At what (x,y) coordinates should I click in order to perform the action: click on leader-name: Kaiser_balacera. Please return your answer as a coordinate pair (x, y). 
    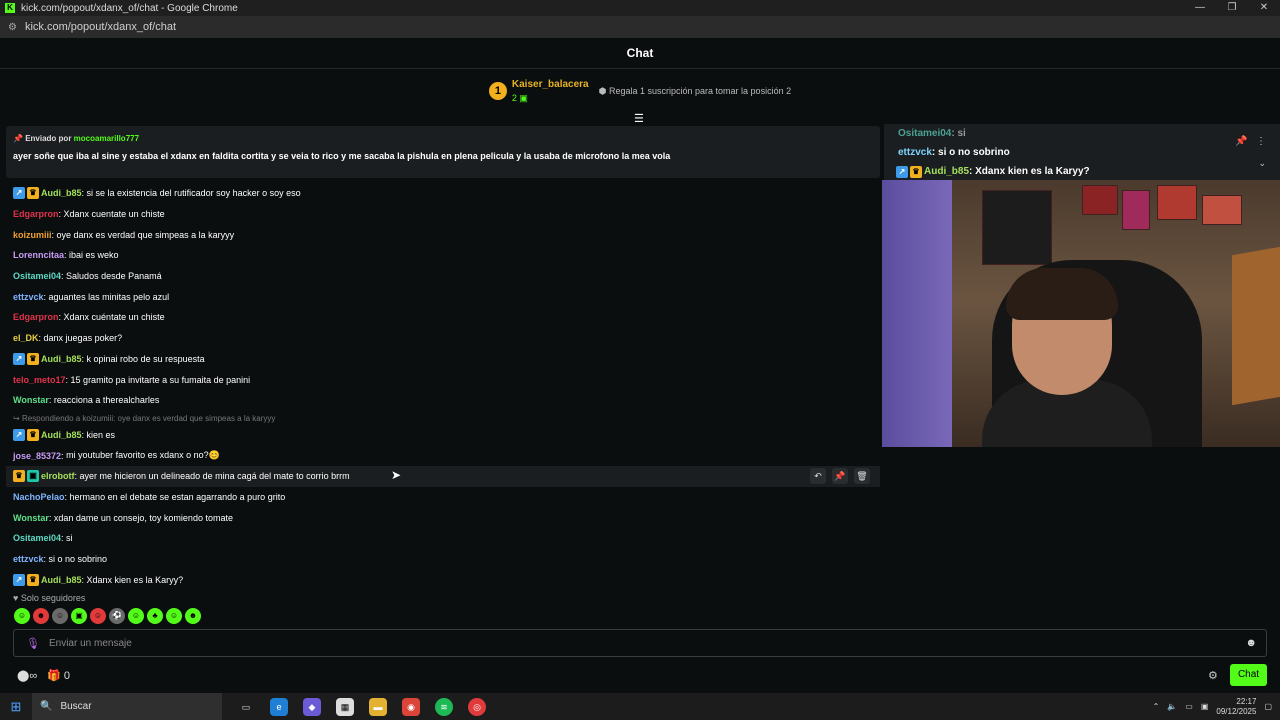
    Looking at the image, I should click on (550, 84).